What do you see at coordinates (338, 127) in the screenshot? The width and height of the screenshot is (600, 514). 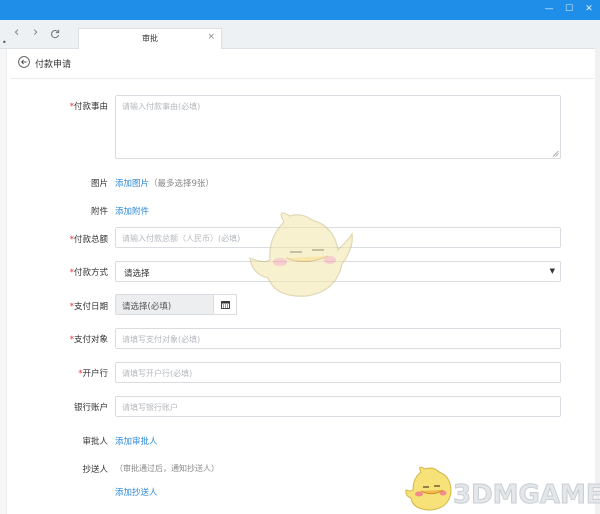 I see `reason-textarea: 请输入付款事由(必填)` at bounding box center [338, 127].